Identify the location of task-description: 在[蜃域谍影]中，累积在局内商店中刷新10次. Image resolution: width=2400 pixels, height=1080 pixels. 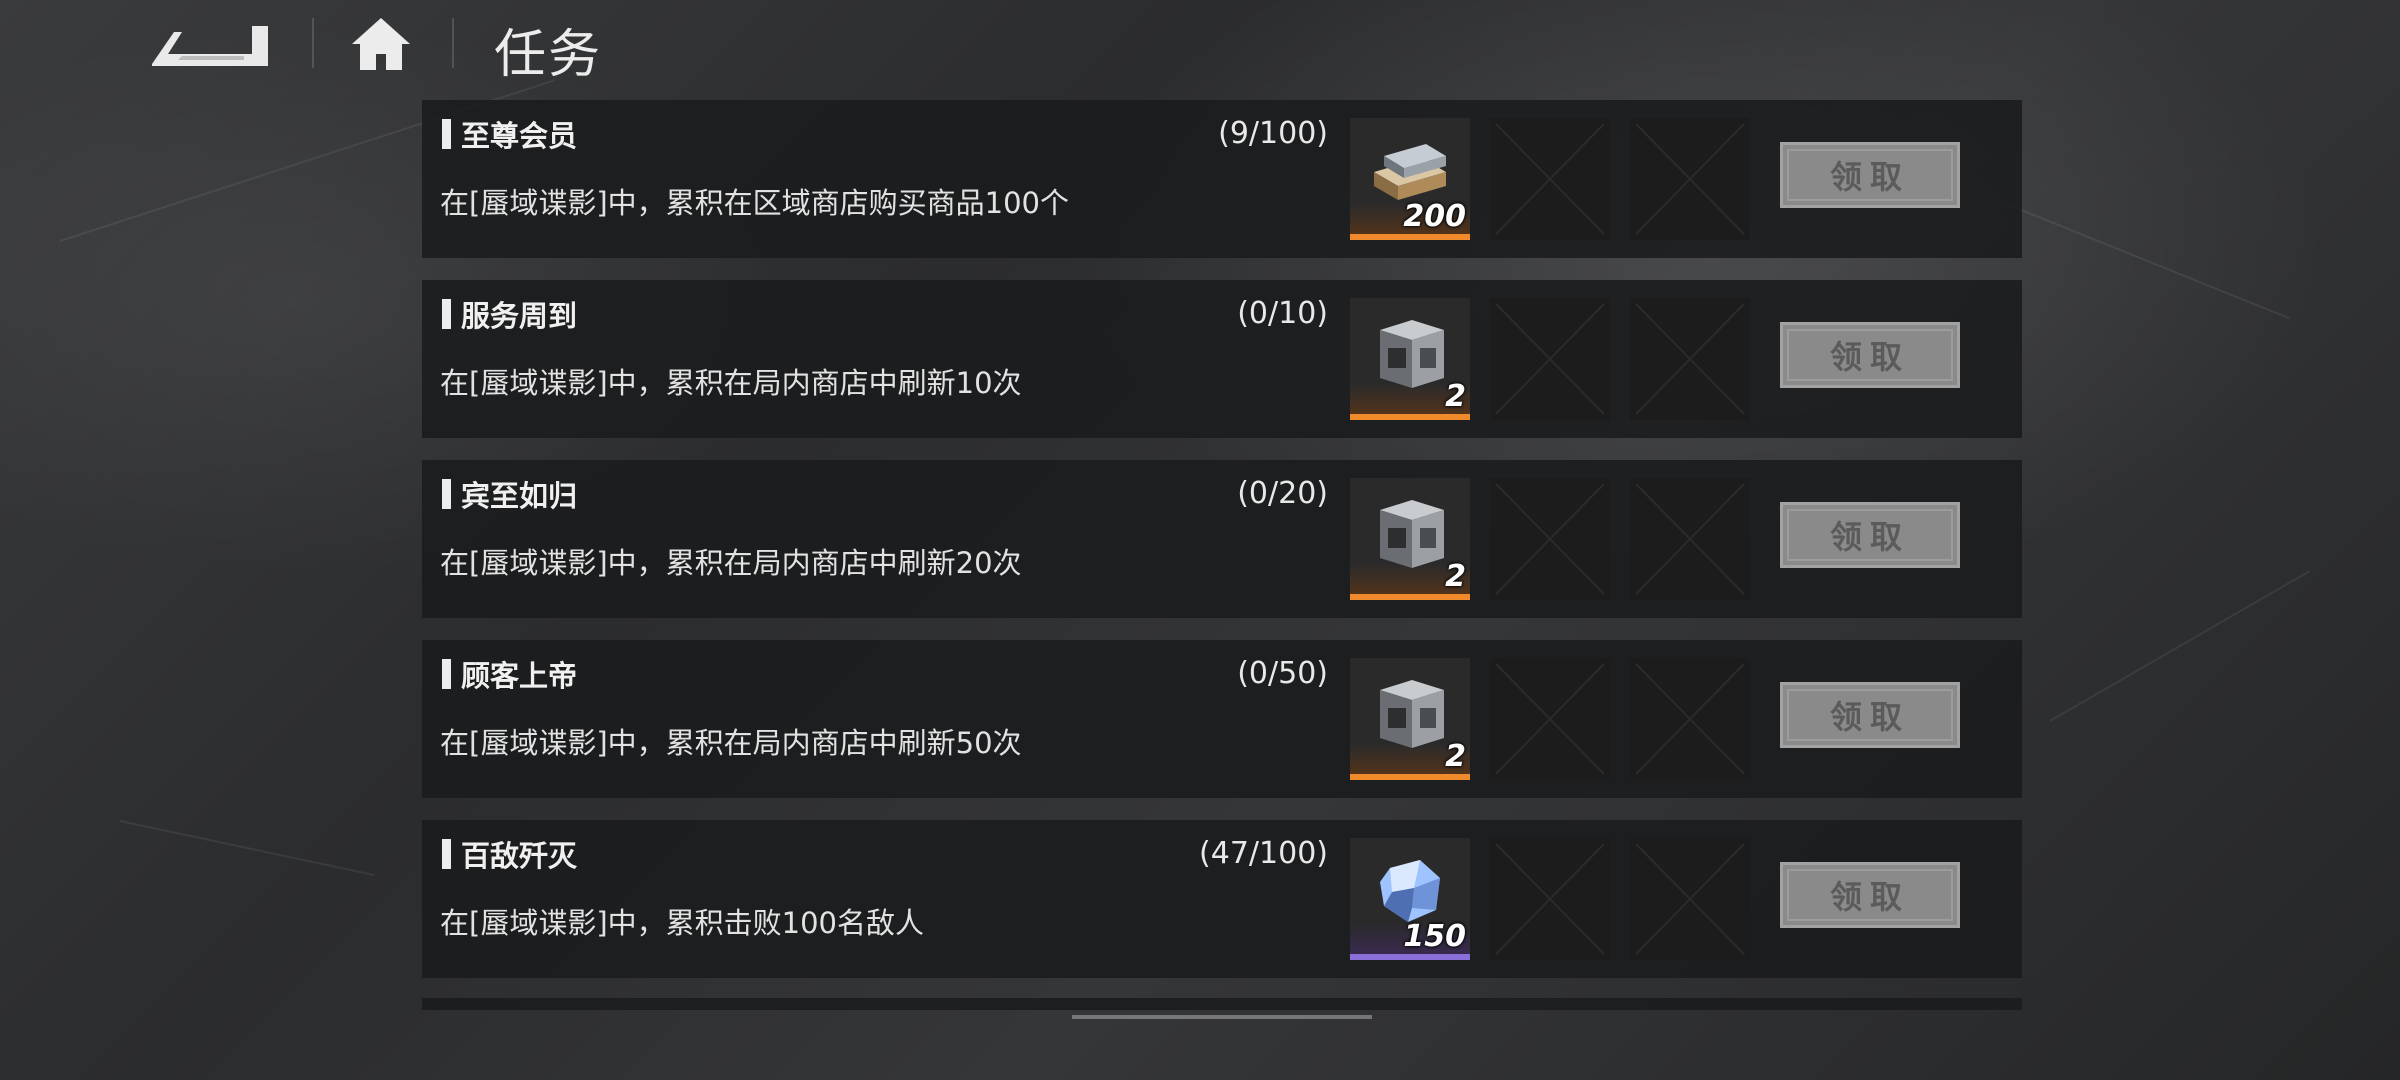
(731, 383).